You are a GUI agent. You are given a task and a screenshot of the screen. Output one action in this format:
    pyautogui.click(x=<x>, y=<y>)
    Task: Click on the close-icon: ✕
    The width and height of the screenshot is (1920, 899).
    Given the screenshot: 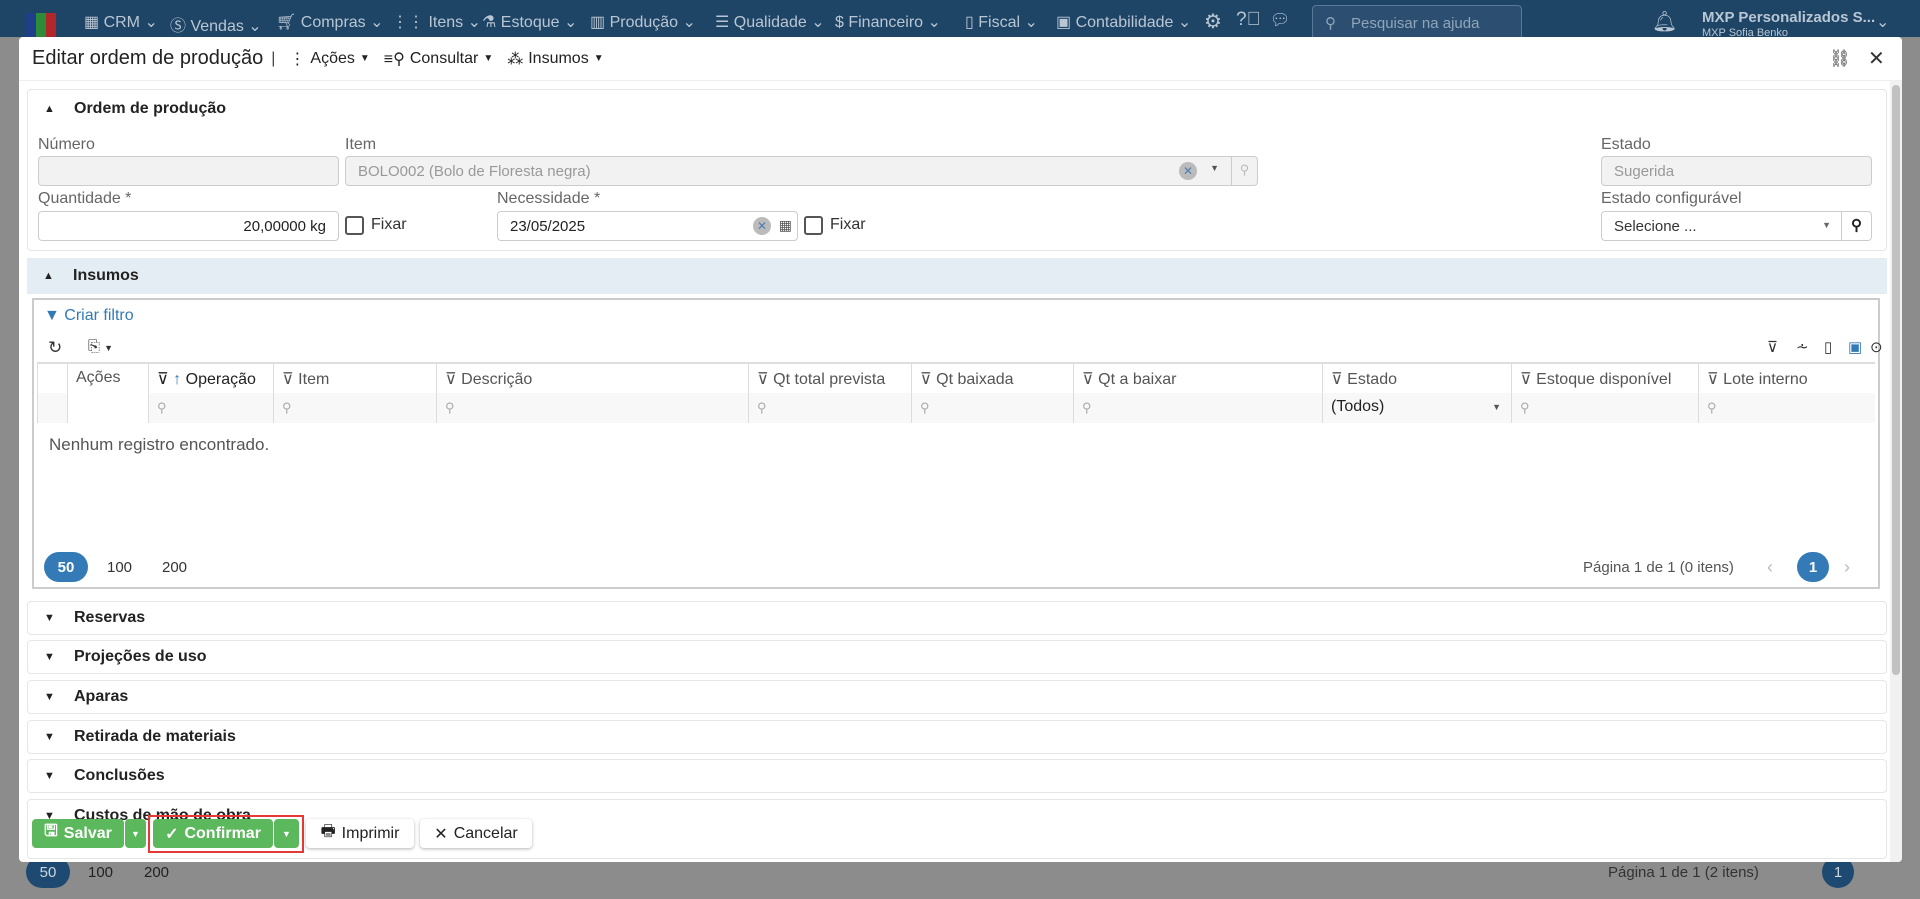 What is the action you would take?
    pyautogui.click(x=1876, y=58)
    